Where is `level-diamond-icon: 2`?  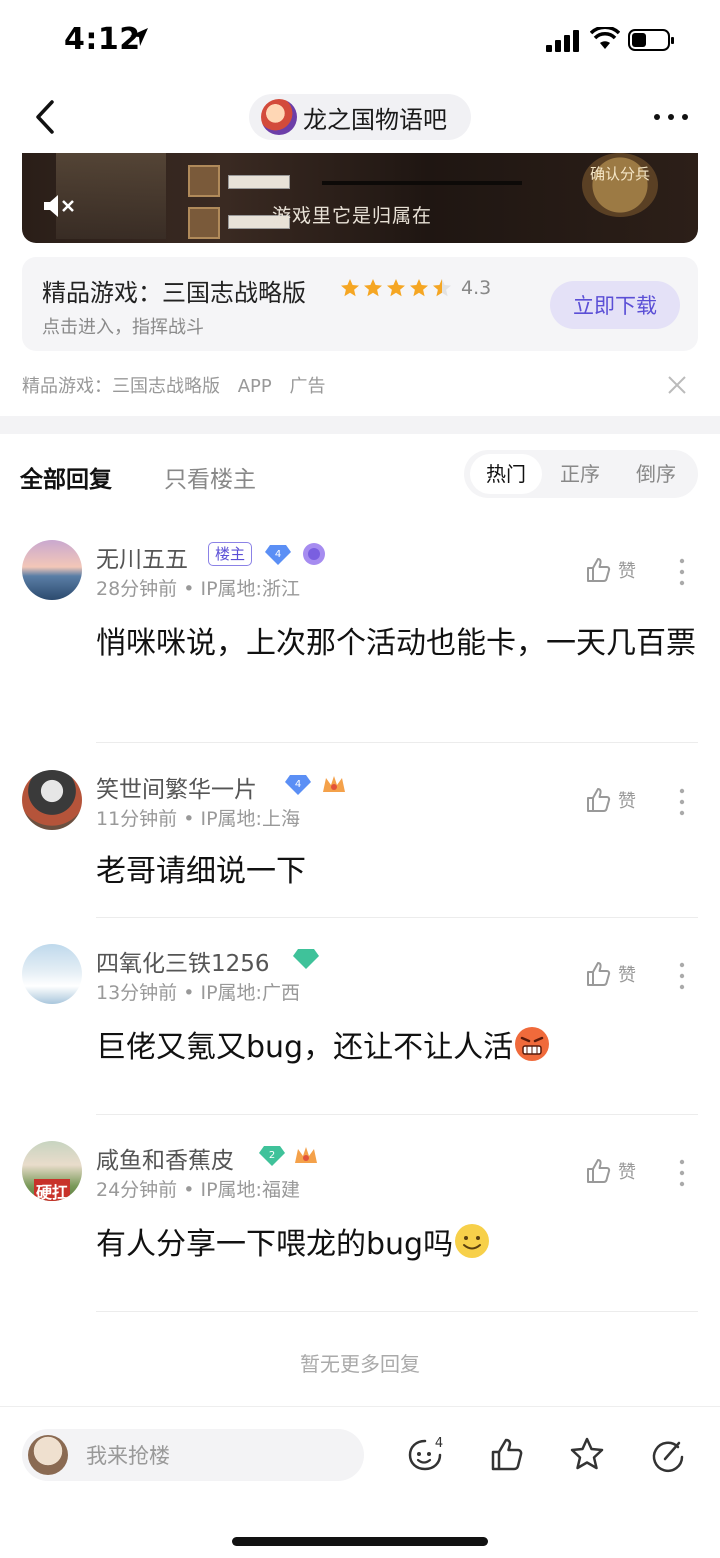
level-diamond-icon: 2 is located at coordinates (272, 1156).